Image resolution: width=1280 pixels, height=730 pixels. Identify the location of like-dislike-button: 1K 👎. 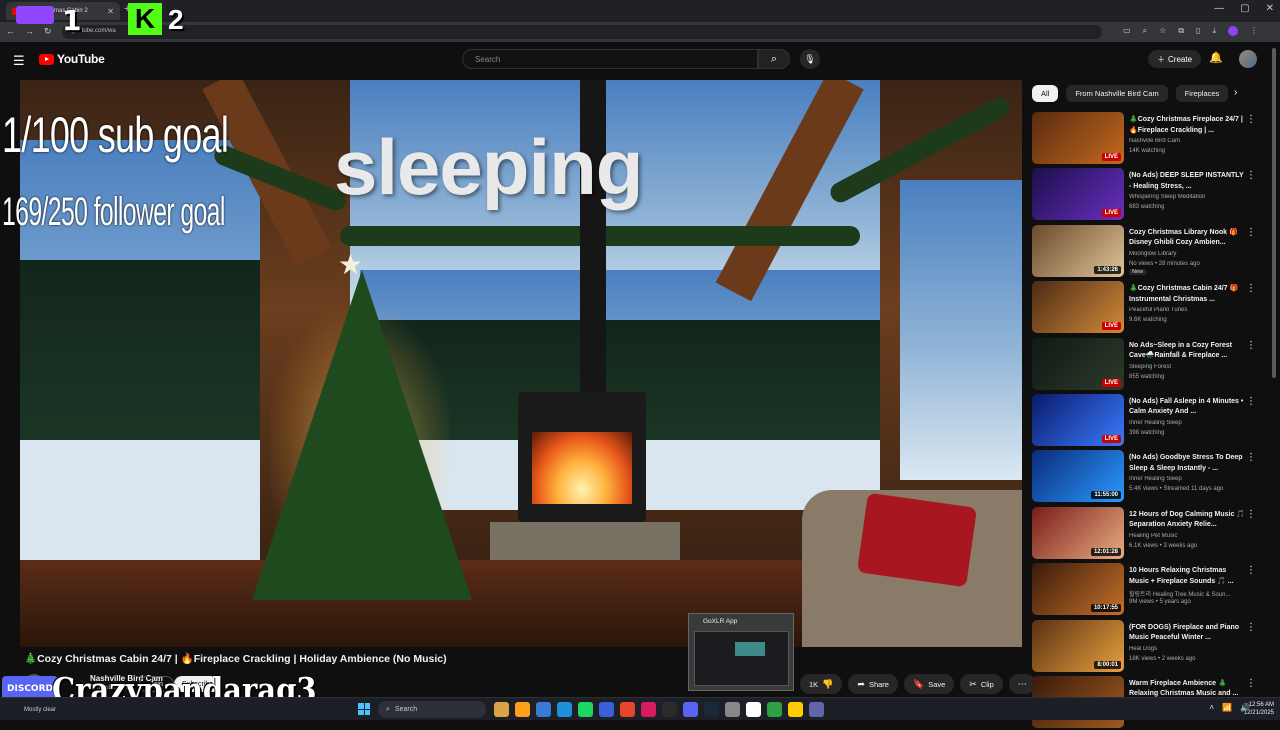
(821, 684).